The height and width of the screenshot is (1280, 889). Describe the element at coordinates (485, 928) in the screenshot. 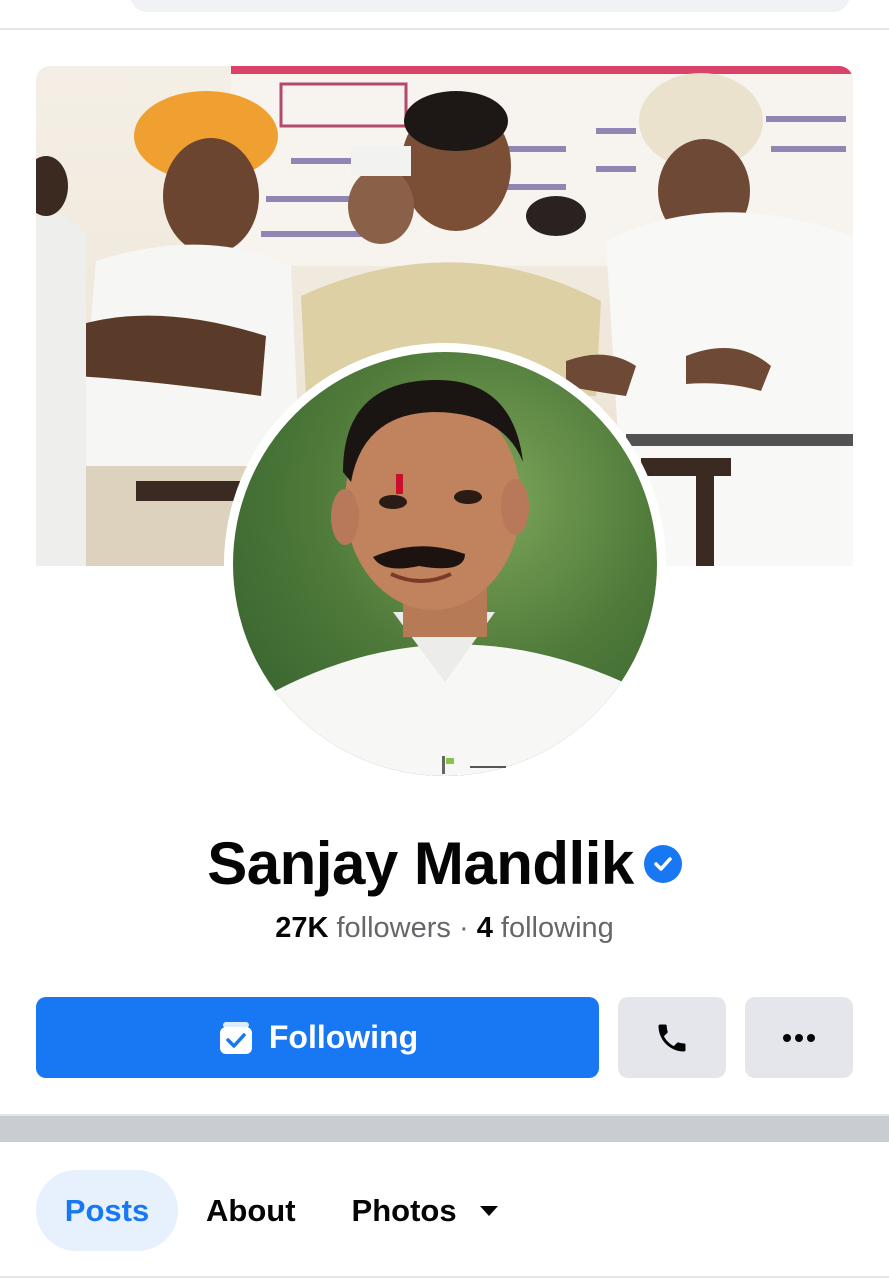

I see `following-count: 4` at that location.